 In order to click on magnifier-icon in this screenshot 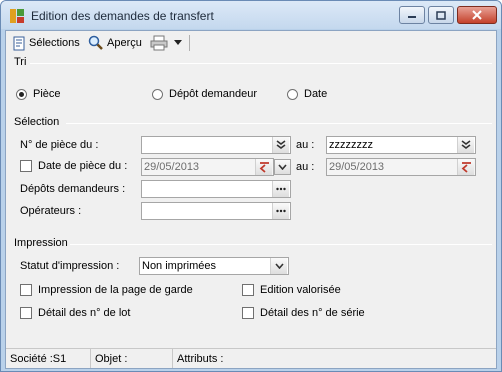, I will do `click(95, 42)`.